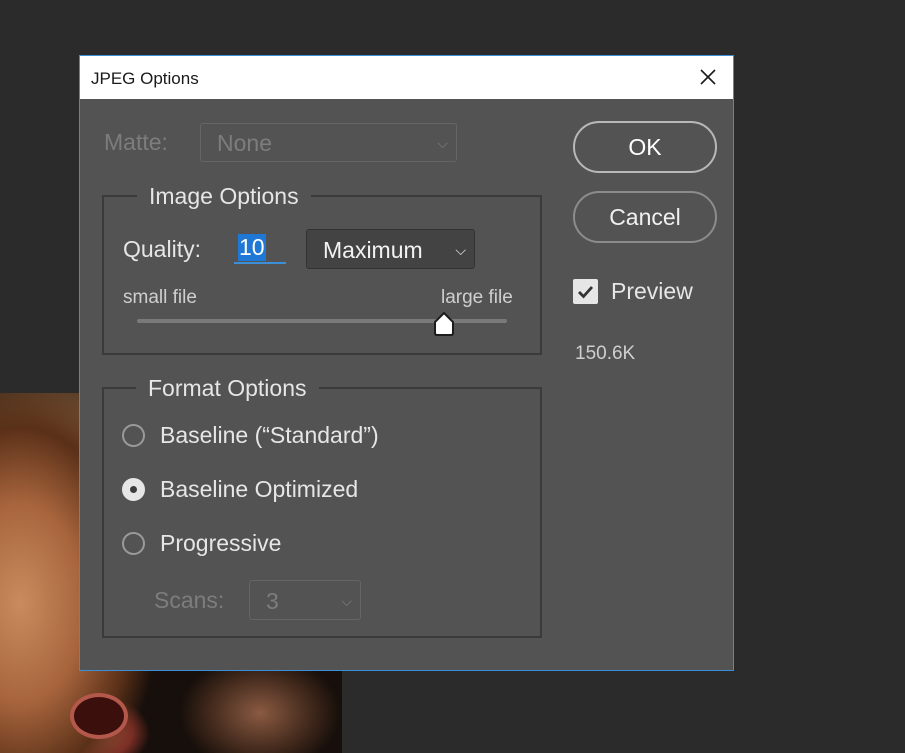  Describe the element at coordinates (145, 78) in the screenshot. I see `dialog-title: JPEG Options` at that location.